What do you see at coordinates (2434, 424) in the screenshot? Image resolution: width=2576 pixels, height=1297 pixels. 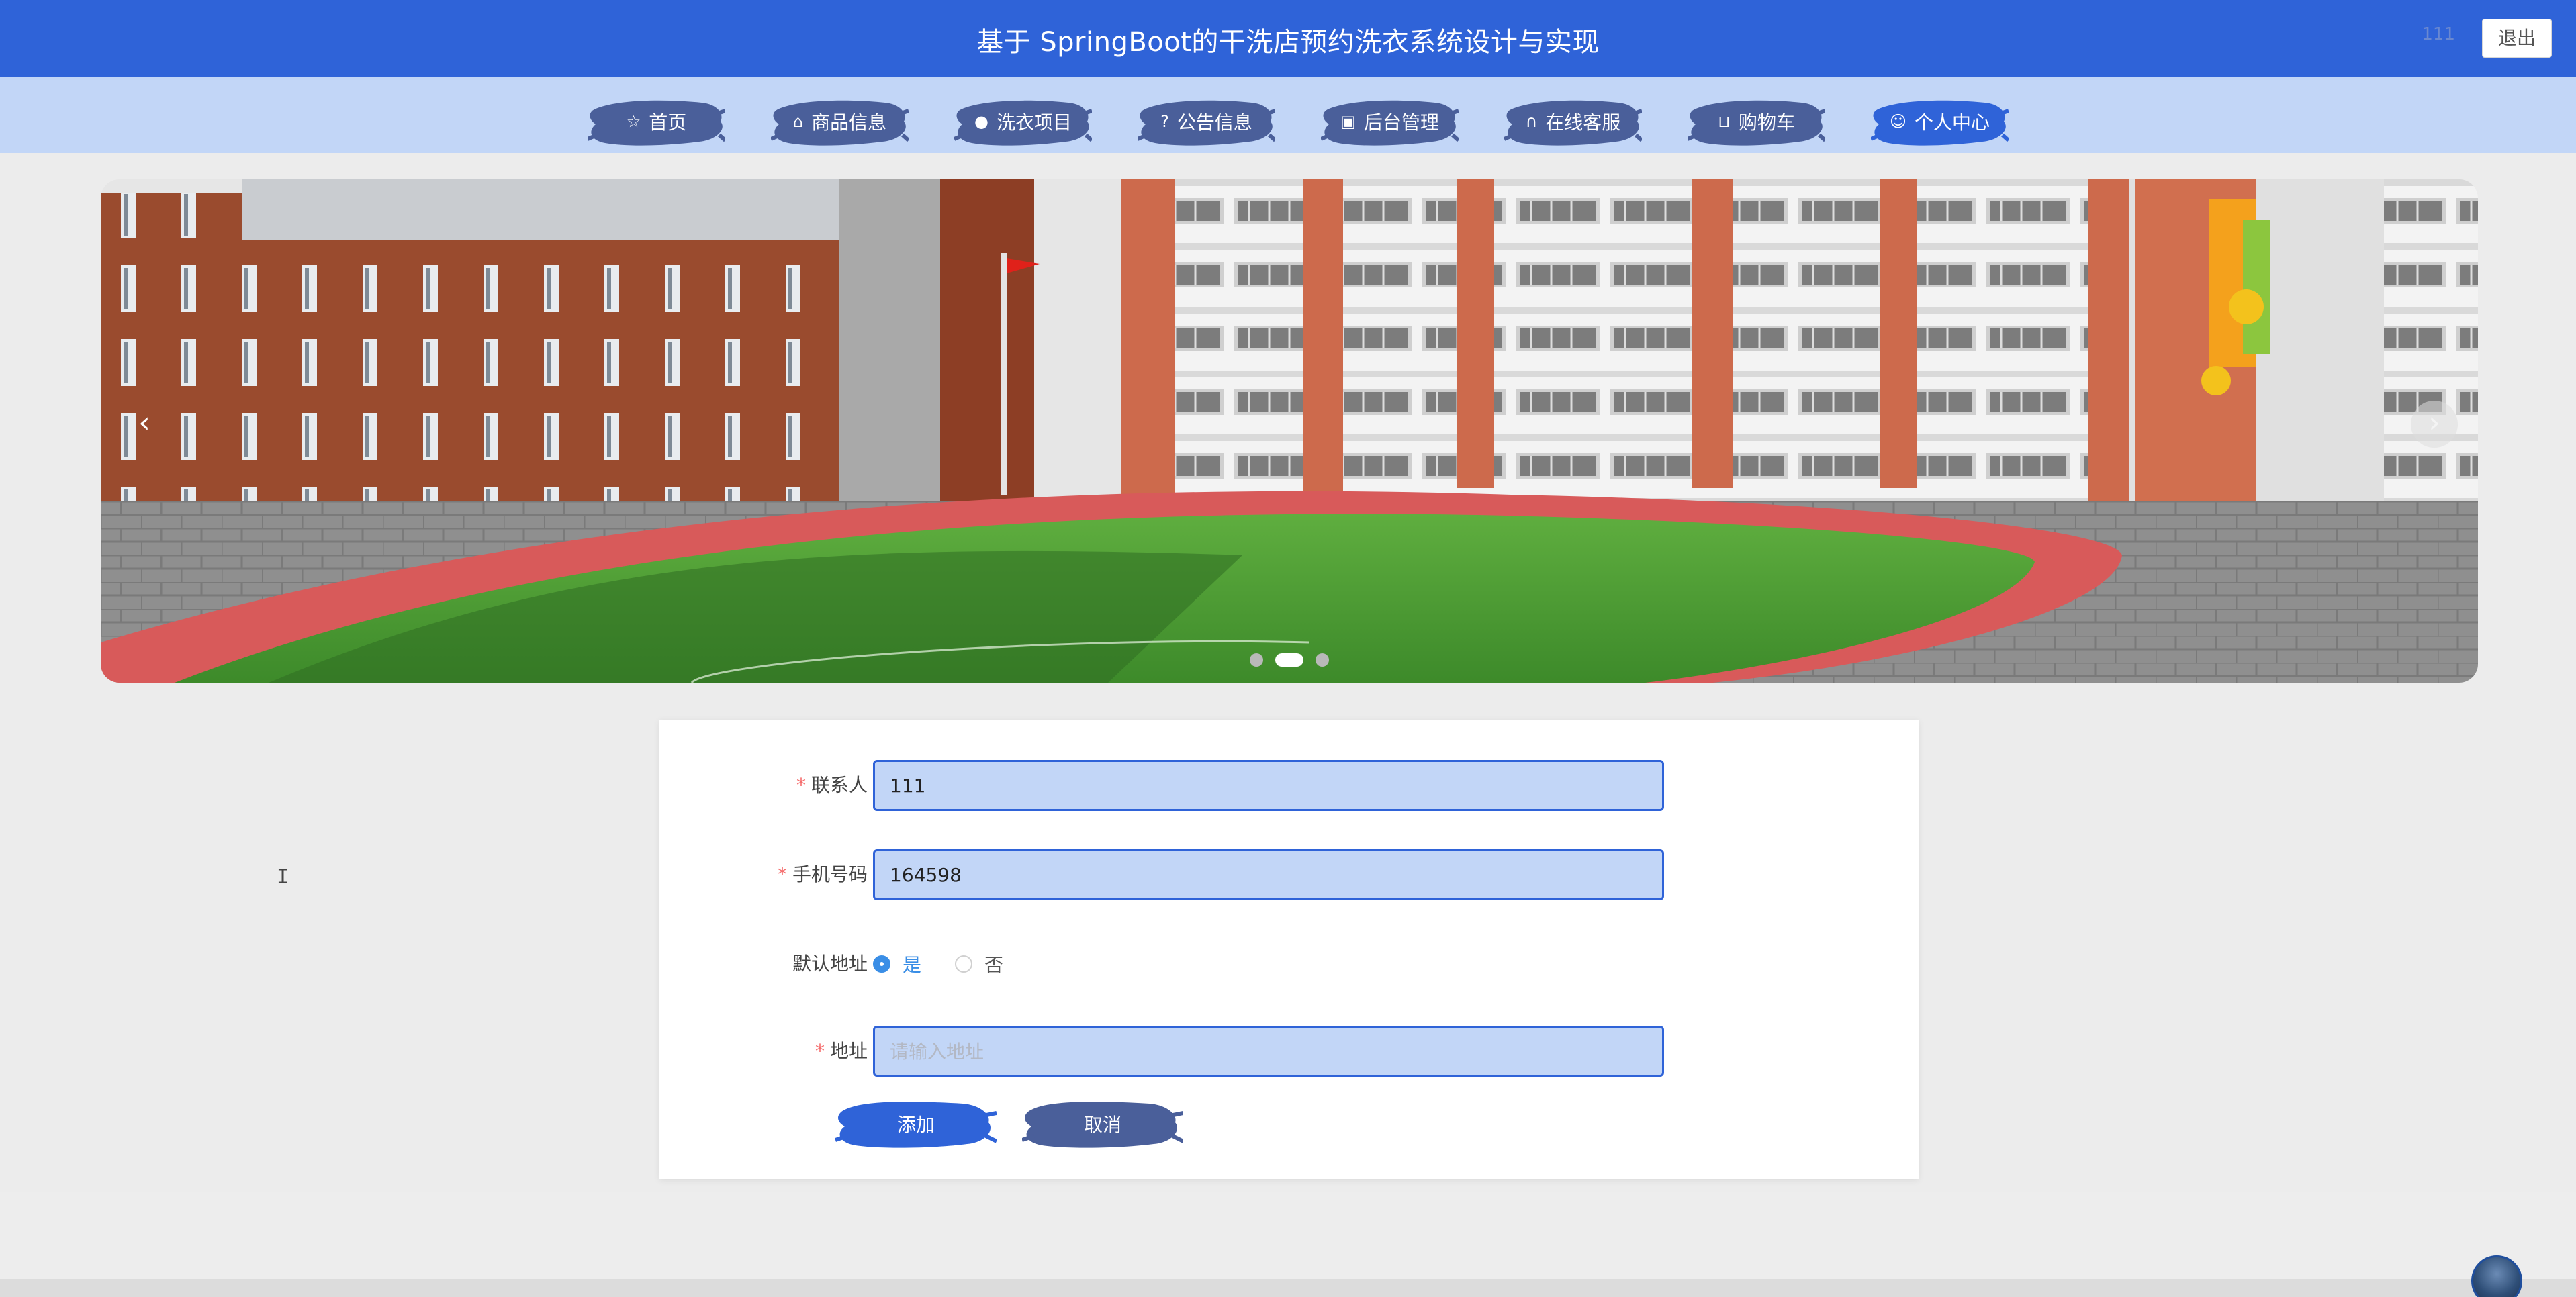 I see `carousel-next-button: ›` at bounding box center [2434, 424].